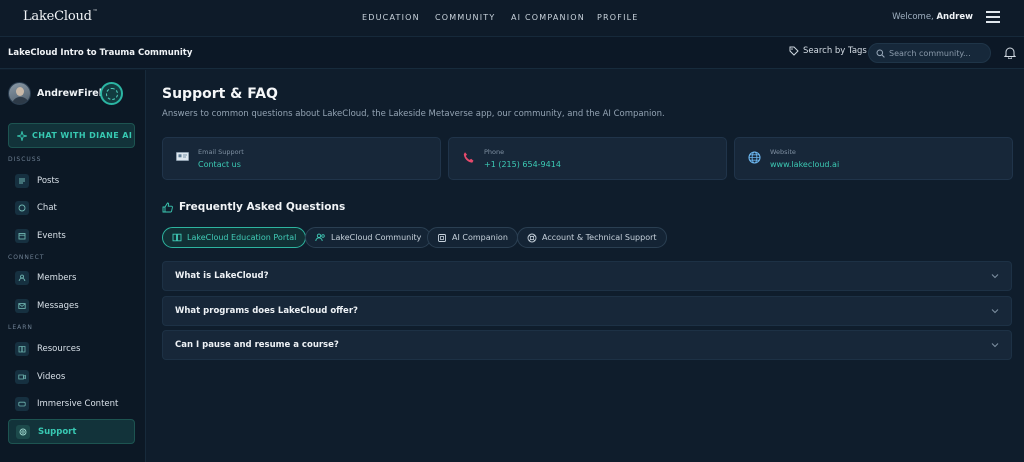 The image size is (1024, 462). I want to click on welcome-text: Welcome, Andrew, so click(932, 17).